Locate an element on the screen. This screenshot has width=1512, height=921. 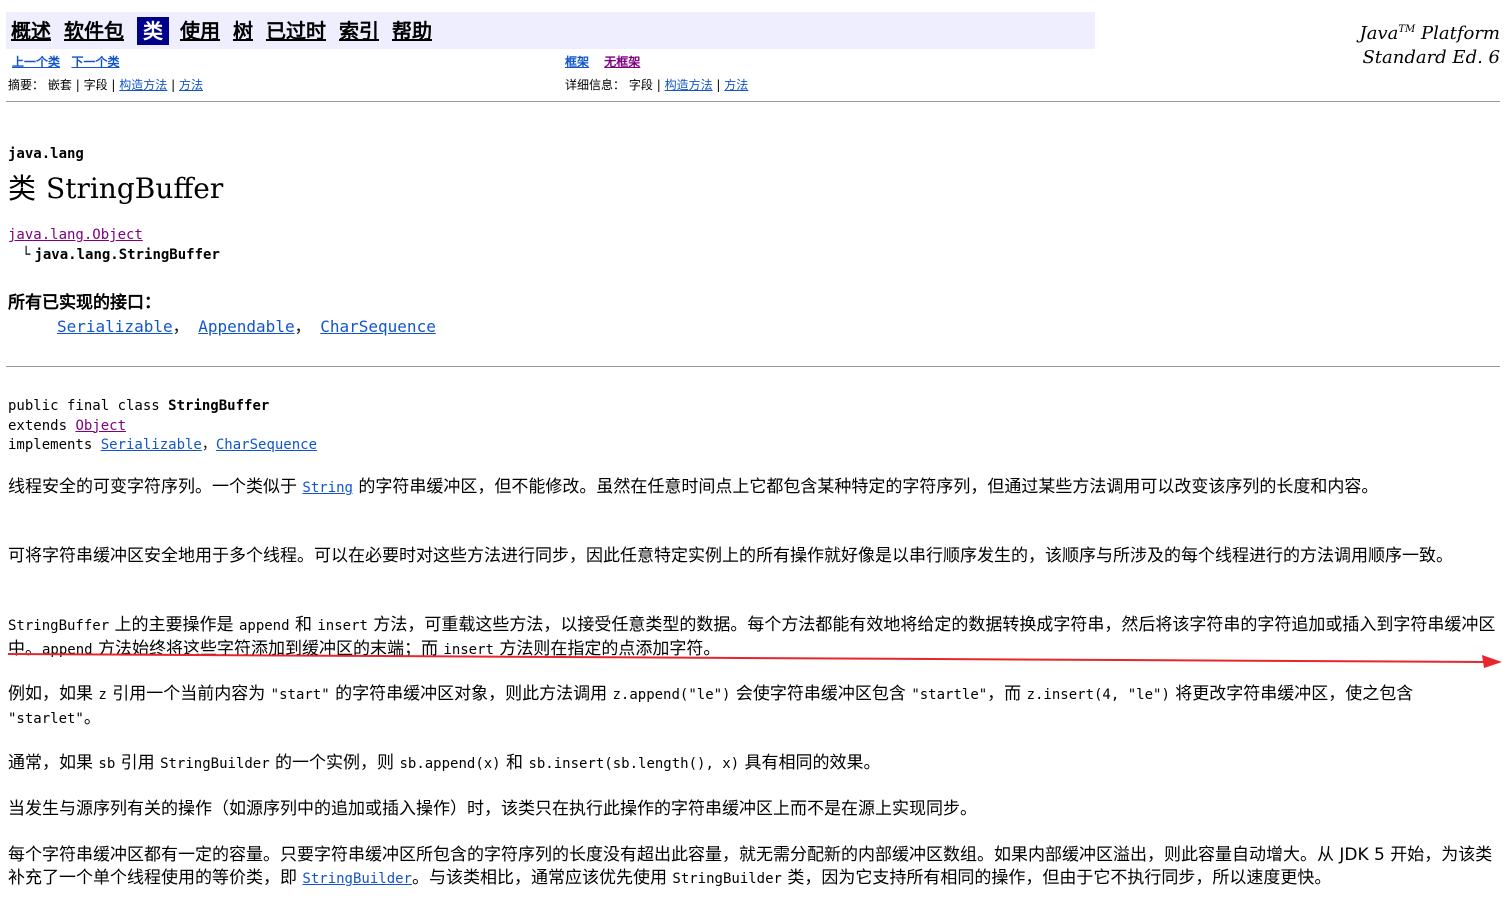
sig-class-name: StringBuffer is located at coordinates (219, 406).